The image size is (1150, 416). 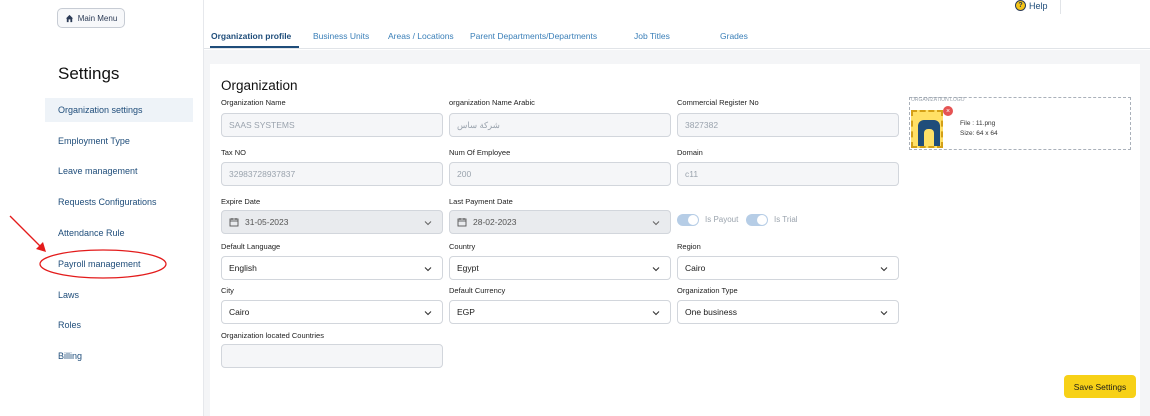 I want to click on num-employee-field: 200, so click(x=560, y=174).